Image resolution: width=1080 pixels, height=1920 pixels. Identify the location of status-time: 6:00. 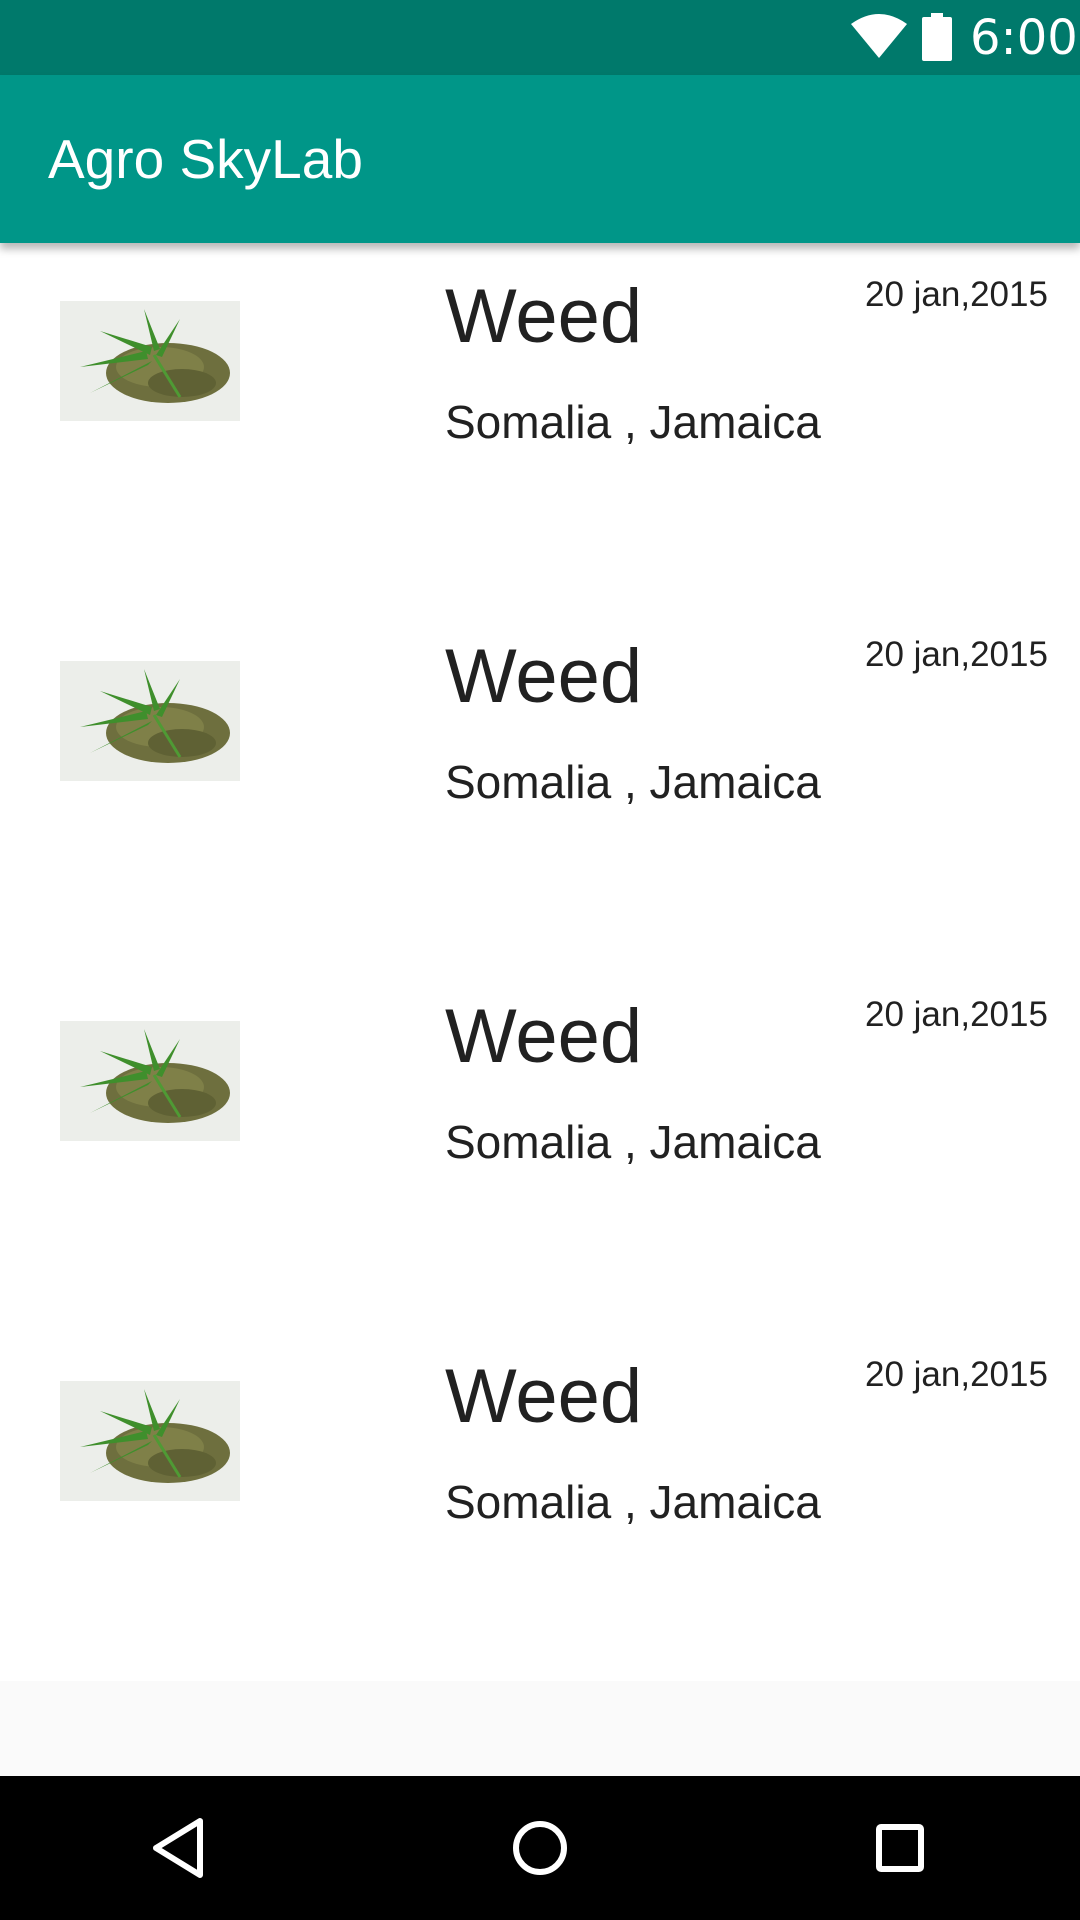
(1024, 38).